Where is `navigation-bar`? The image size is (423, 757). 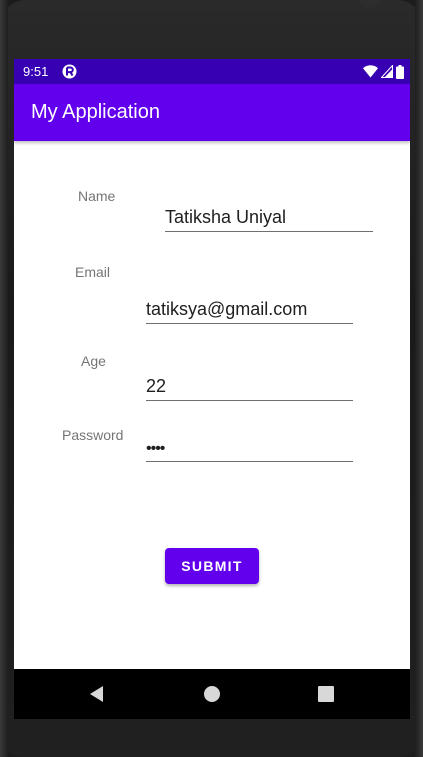
navigation-bar is located at coordinates (212, 694).